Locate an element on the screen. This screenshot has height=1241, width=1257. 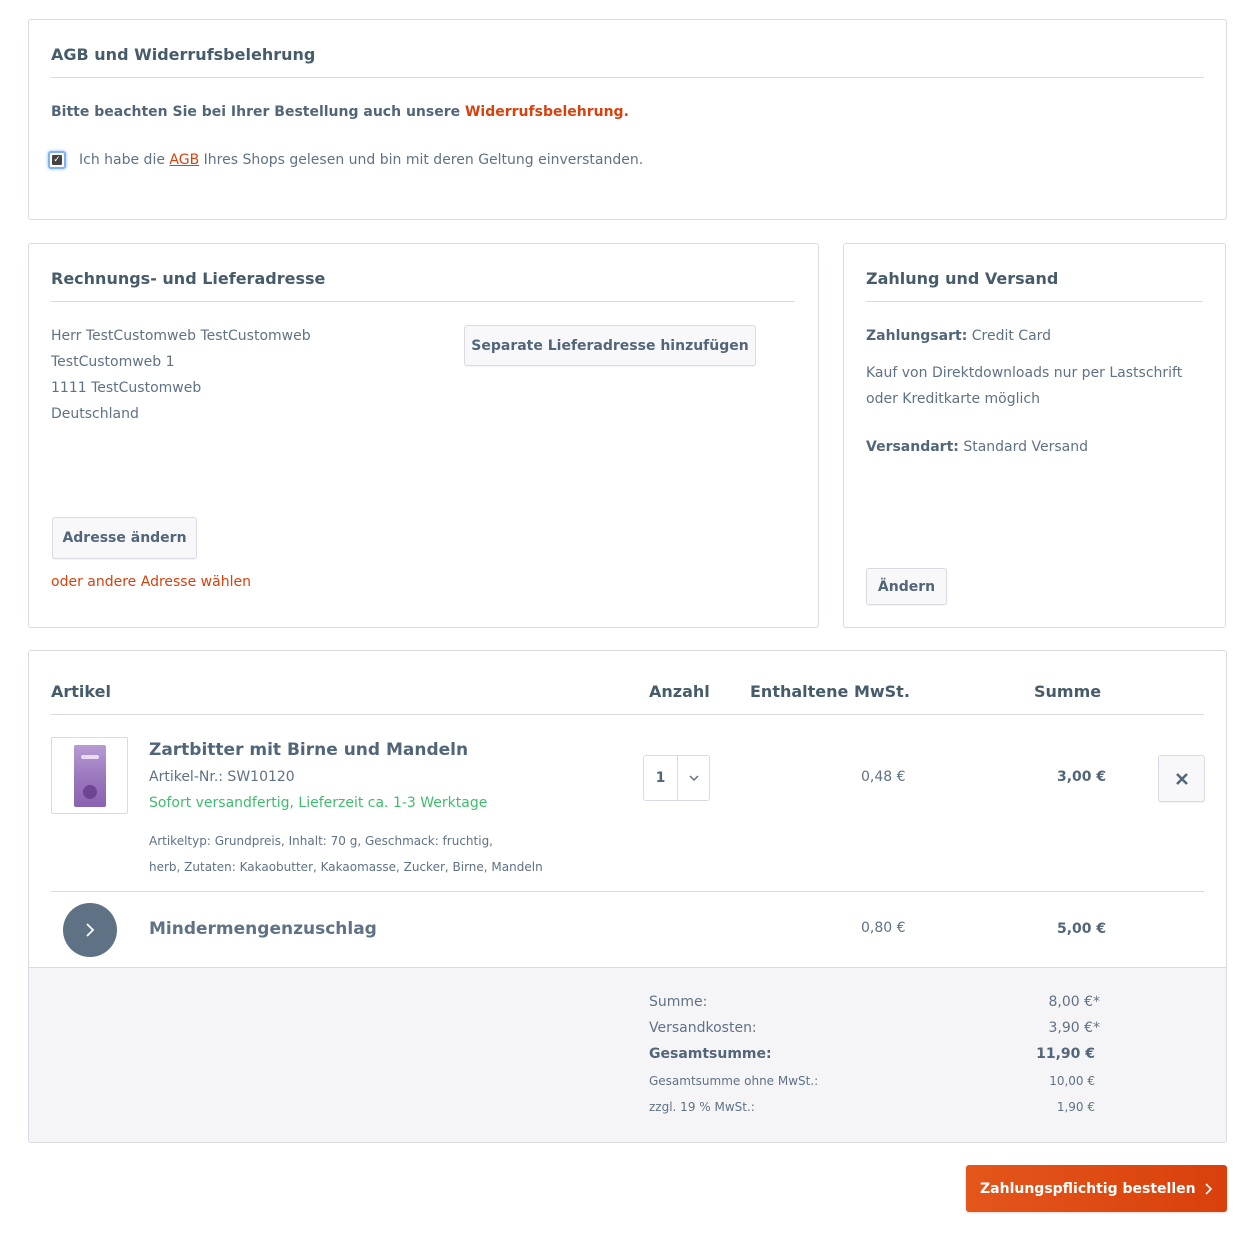
agb-link: AGB is located at coordinates (184, 160).